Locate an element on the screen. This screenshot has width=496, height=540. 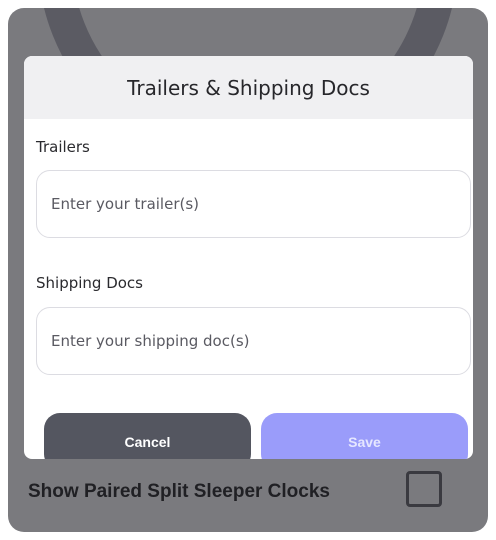
dialog-header: Trailers & Shipping Docs is located at coordinates (248, 87).